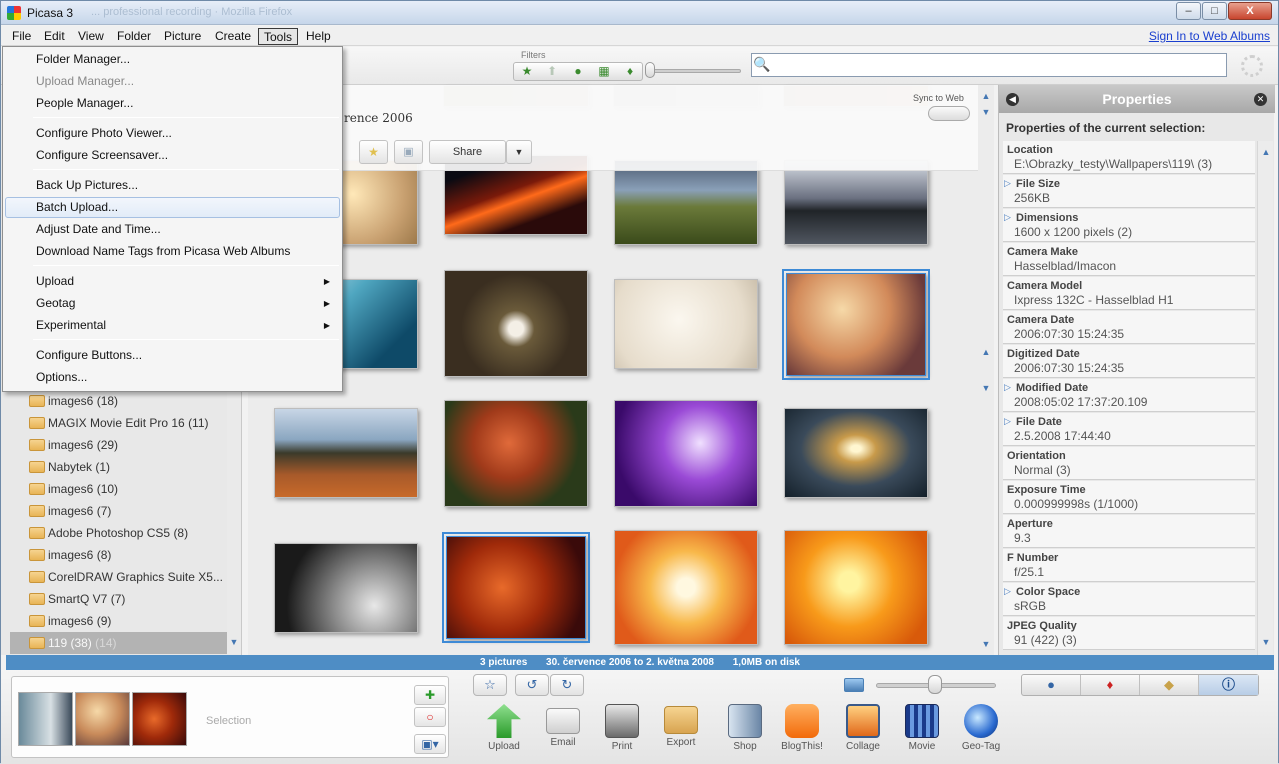 The image size is (1279, 764). I want to click on export-button: Export, so click(681, 732).